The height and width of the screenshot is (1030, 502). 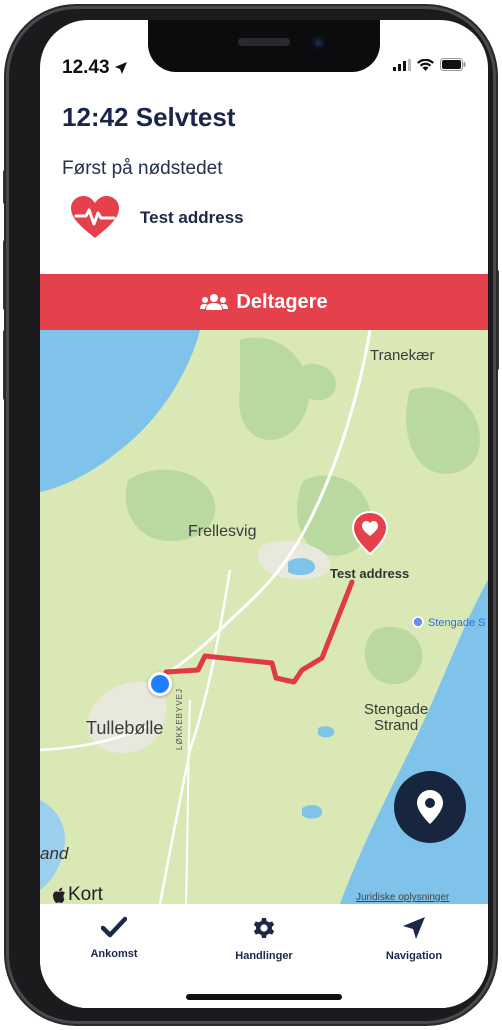 What do you see at coordinates (418, 622) in the screenshot?
I see `poi-marker` at bounding box center [418, 622].